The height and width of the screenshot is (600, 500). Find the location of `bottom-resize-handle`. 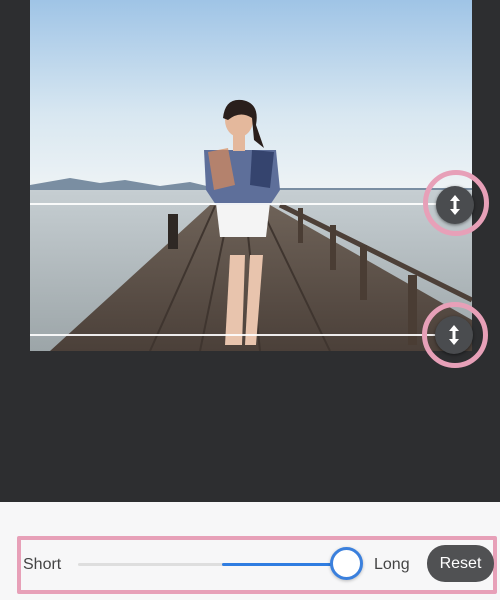

bottom-resize-handle is located at coordinates (454, 335).